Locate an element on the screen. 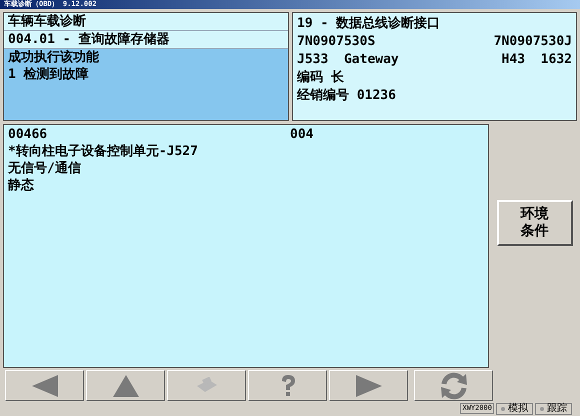 Image resolution: width=580 pixels, height=416 pixels. environment-conditions-button: 环境 条件 is located at coordinates (534, 223).